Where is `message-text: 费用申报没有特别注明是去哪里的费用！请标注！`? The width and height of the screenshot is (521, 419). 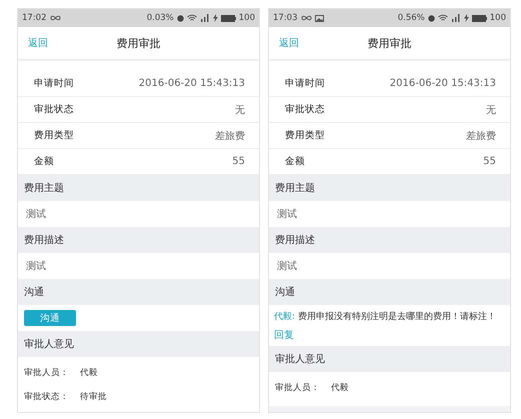 message-text: 费用申报没有特别注明是去哪里的费用！请标注！ is located at coordinates (397, 316).